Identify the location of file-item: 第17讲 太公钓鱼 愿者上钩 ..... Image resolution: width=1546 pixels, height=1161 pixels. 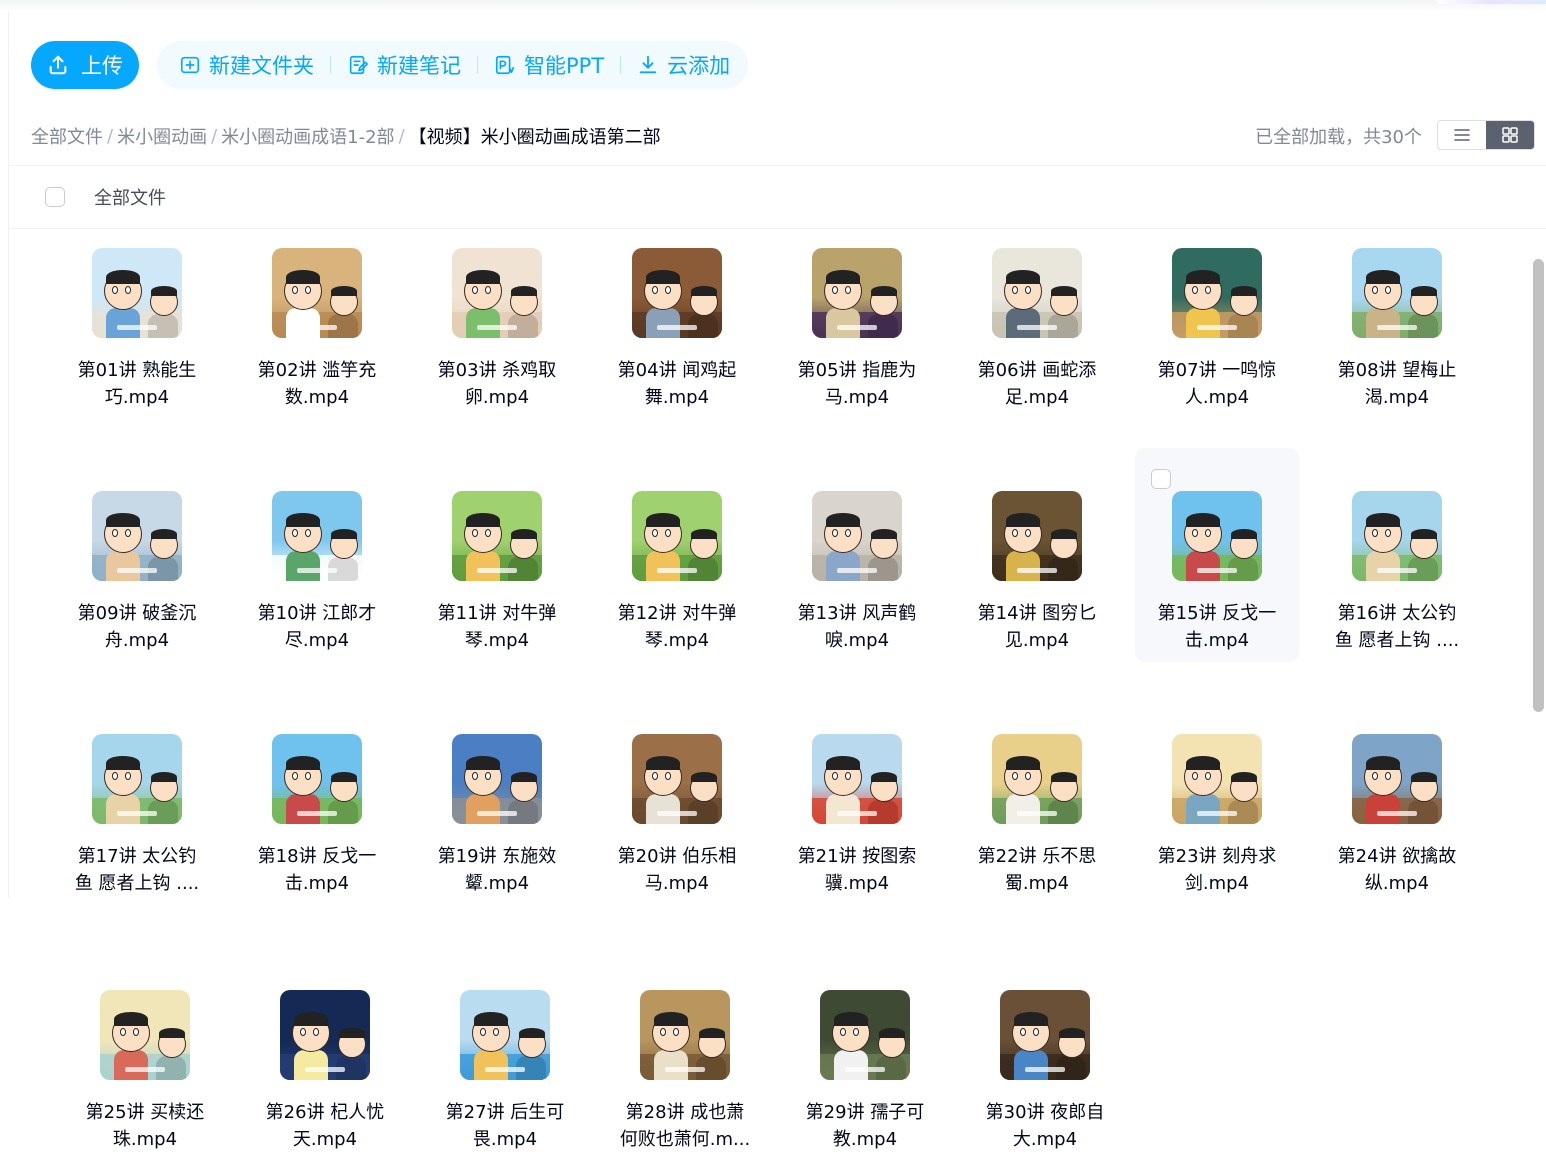
(137, 798).